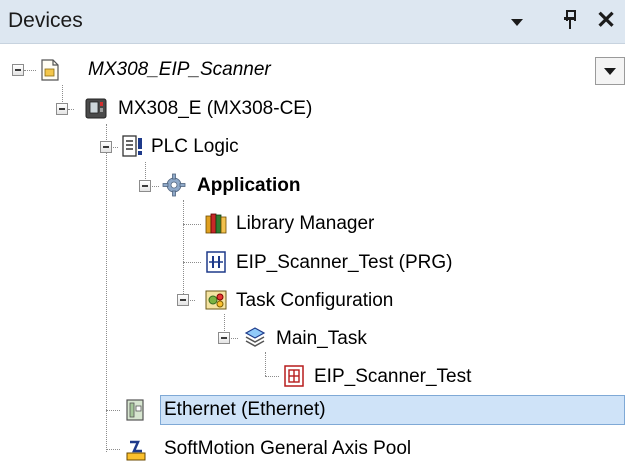 The image size is (625, 463). Describe the element at coordinates (216, 262) in the screenshot. I see `program-prg-icon` at that location.